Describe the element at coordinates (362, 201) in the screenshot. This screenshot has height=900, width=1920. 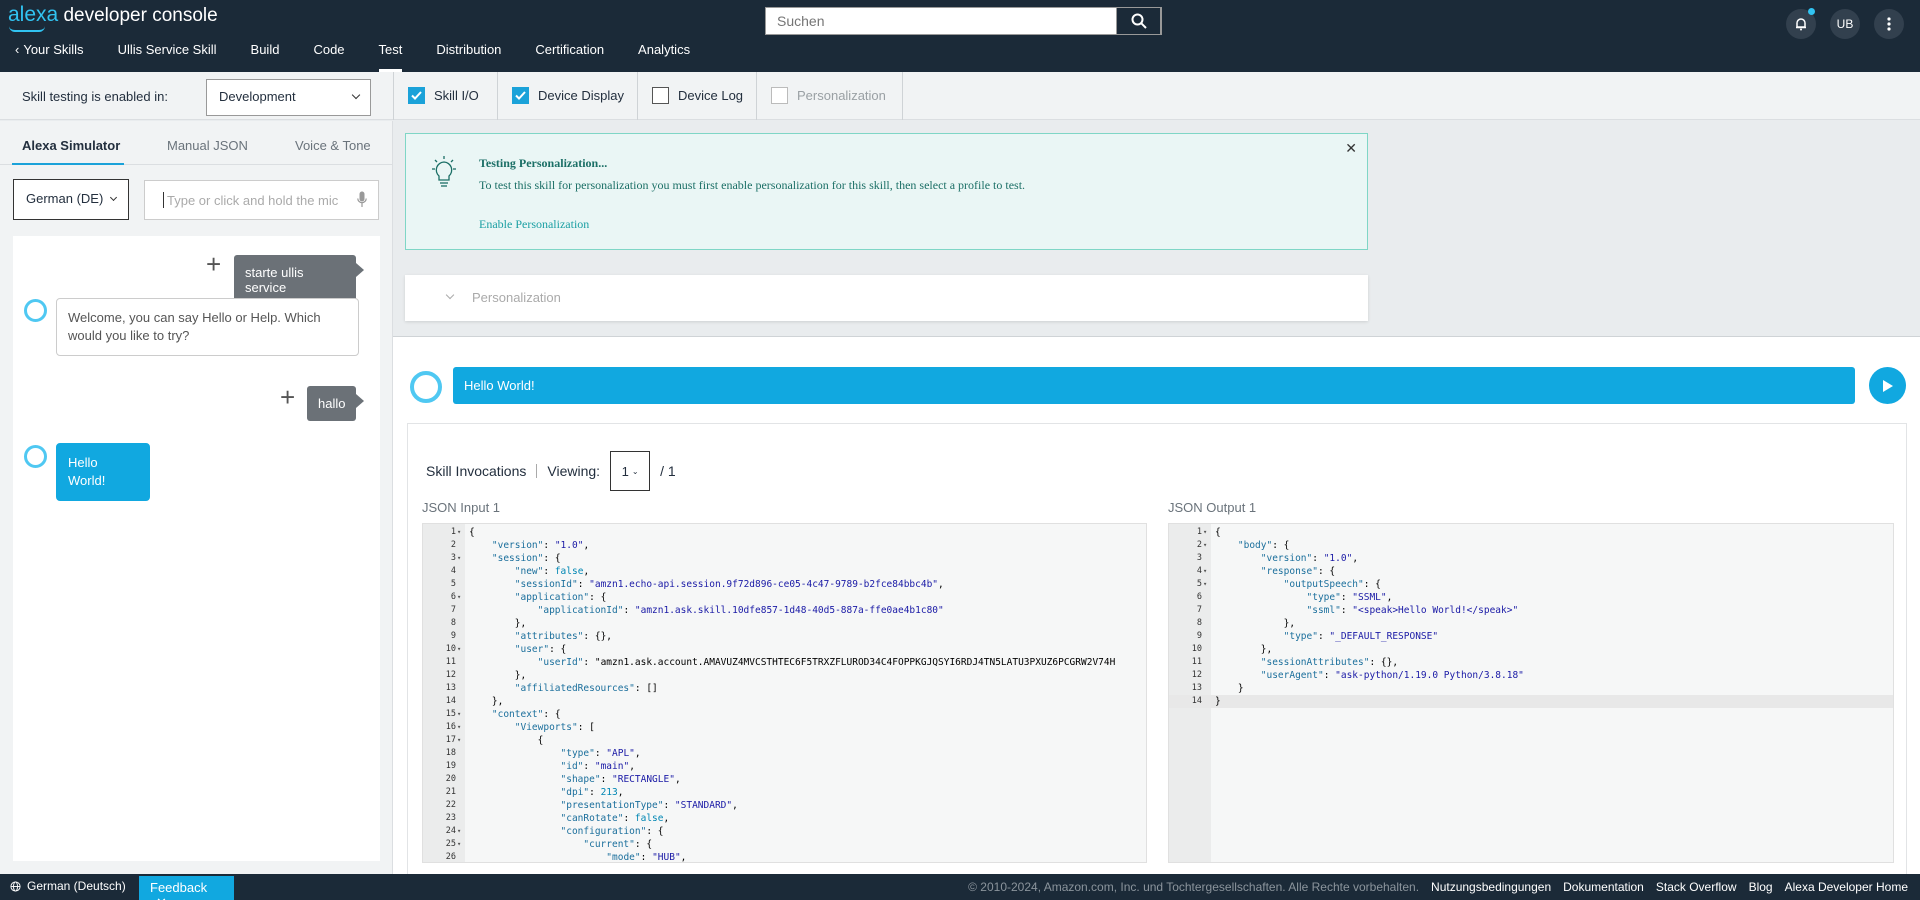
I see `microphone-icon` at that location.